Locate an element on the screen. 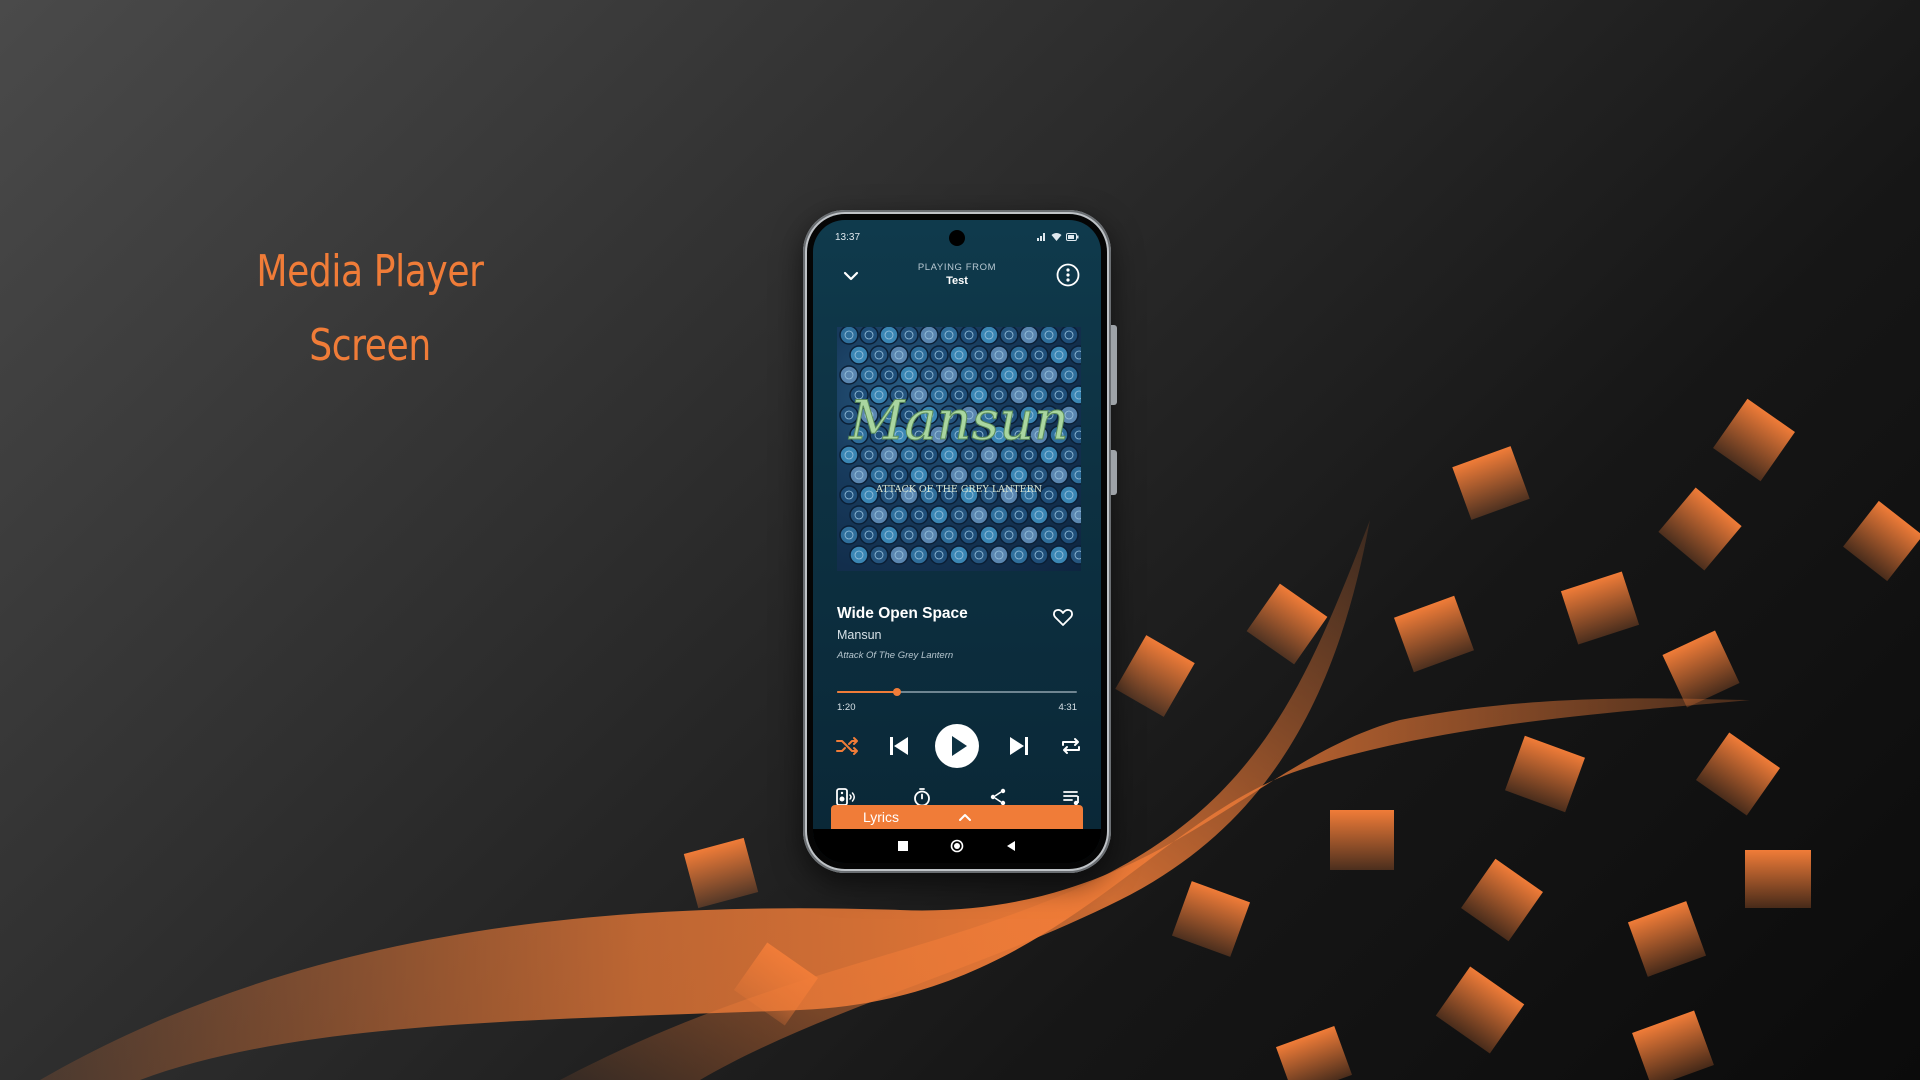 The height and width of the screenshot is (1080, 1920). more-vertical-icon is located at coordinates (1068, 275).